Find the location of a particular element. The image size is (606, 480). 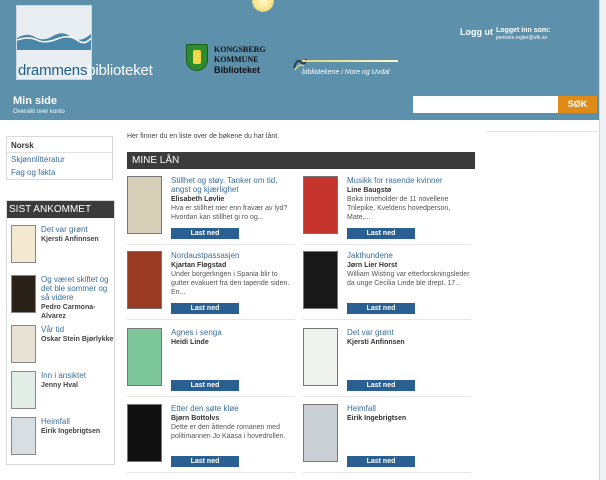

kongsberg-crest-icon is located at coordinates (197, 57).